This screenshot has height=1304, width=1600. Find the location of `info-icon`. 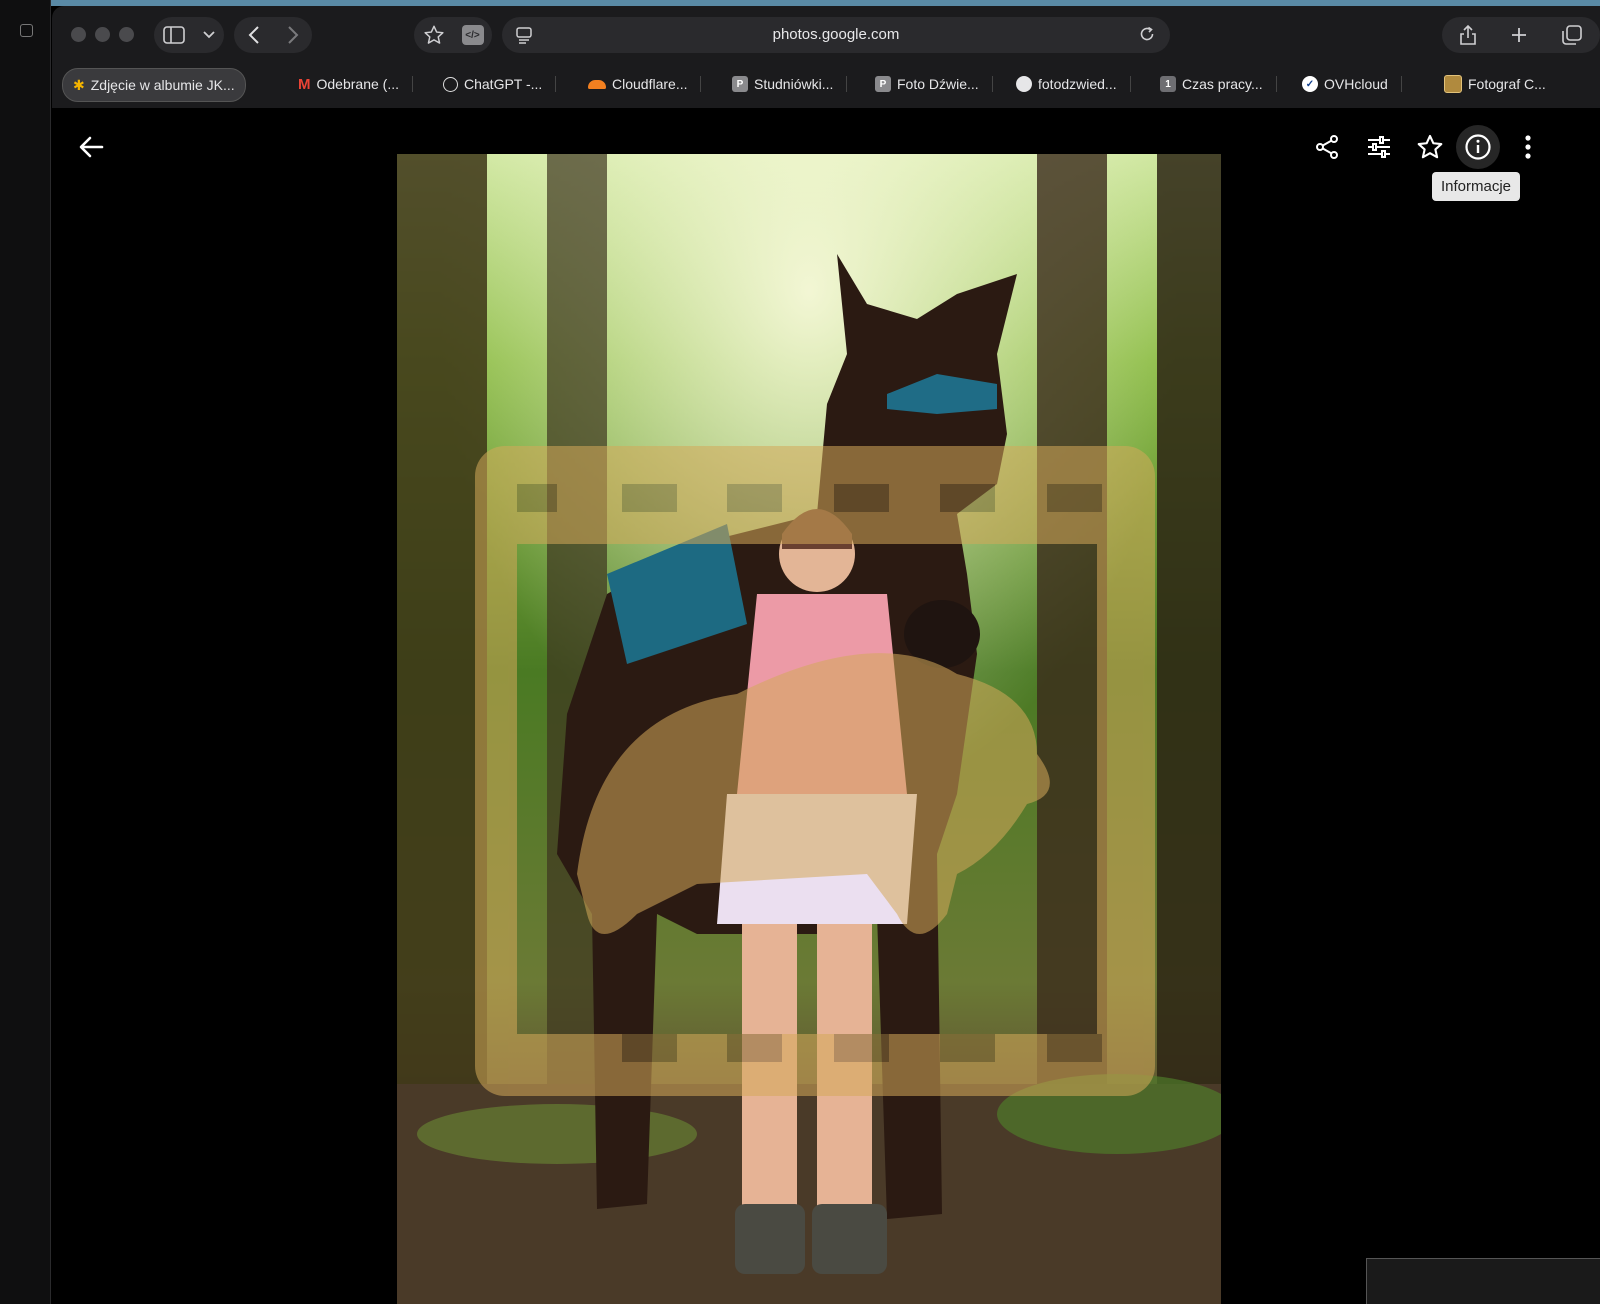

info-icon is located at coordinates (1478, 147).